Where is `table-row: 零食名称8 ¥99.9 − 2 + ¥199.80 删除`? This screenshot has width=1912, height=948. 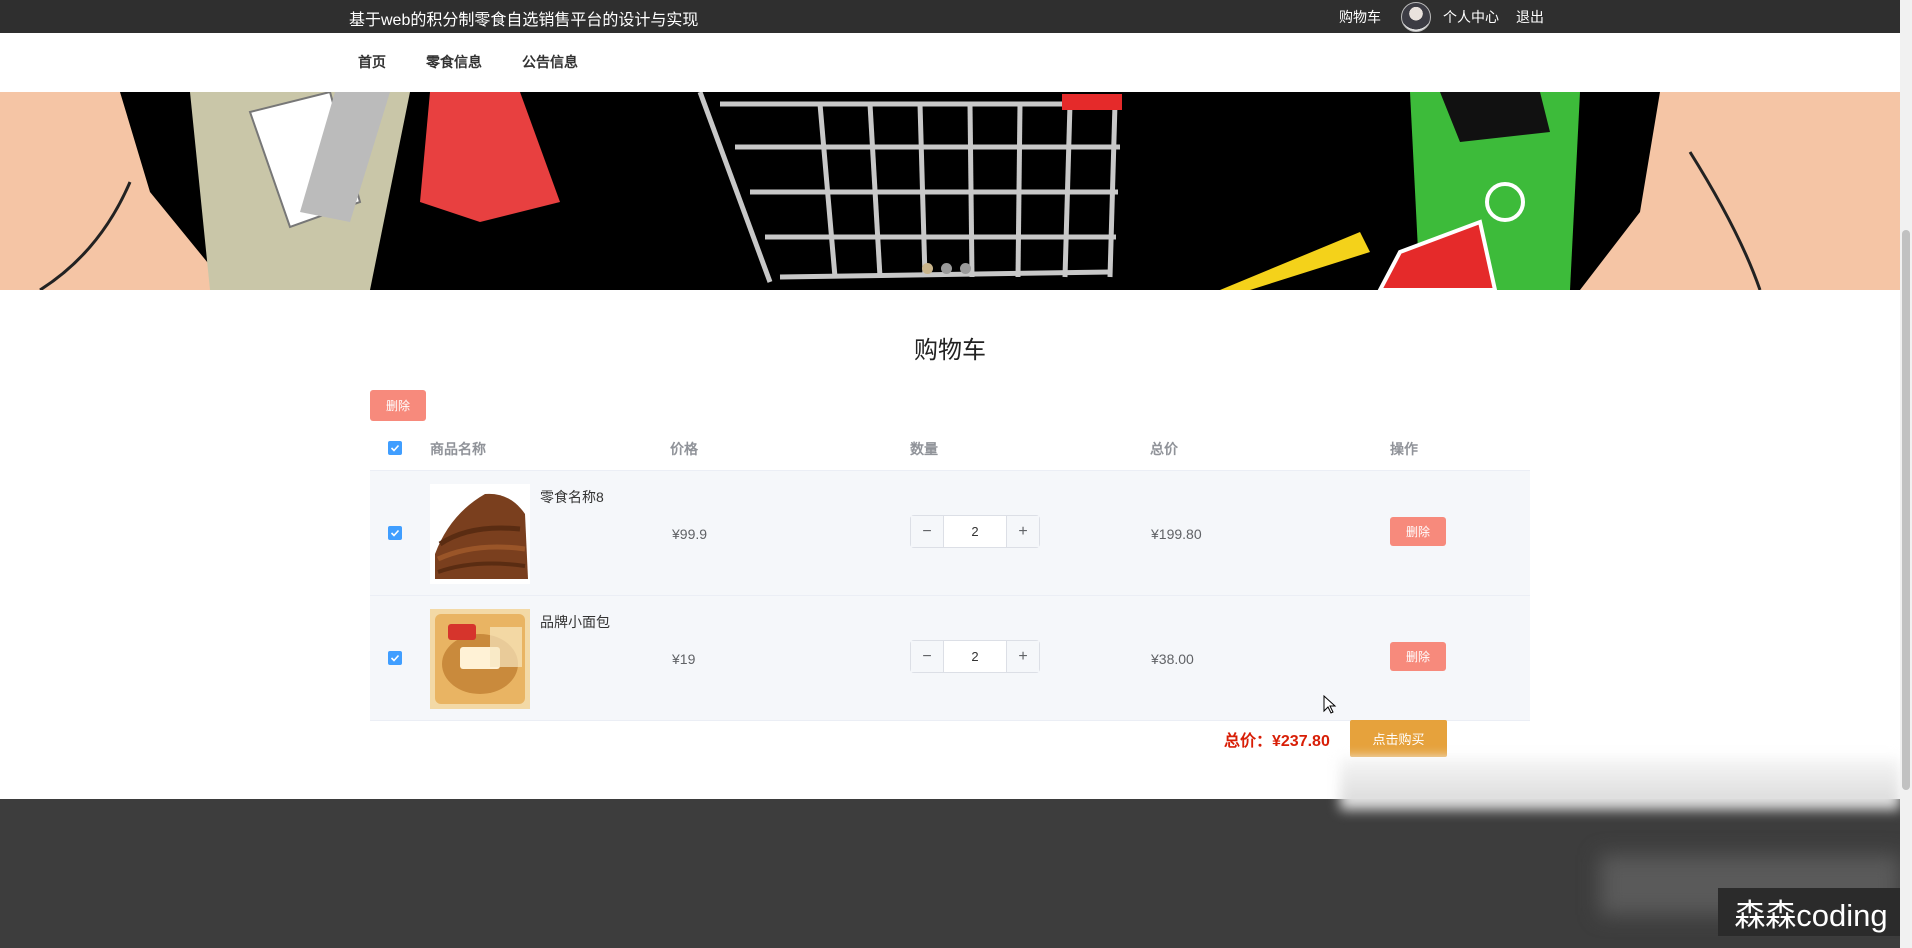
table-row: 零食名称8 ¥99.9 − 2 + ¥199.80 删除 is located at coordinates (950, 533).